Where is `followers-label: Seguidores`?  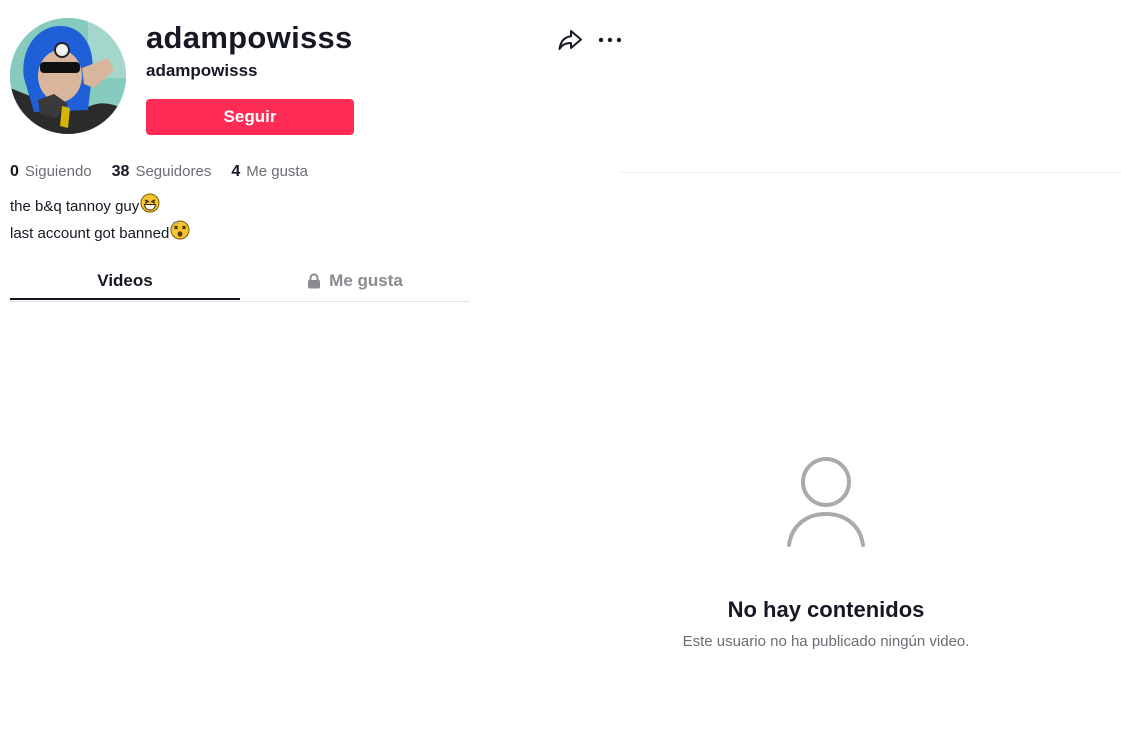
followers-label: Seguidores is located at coordinates (173, 171).